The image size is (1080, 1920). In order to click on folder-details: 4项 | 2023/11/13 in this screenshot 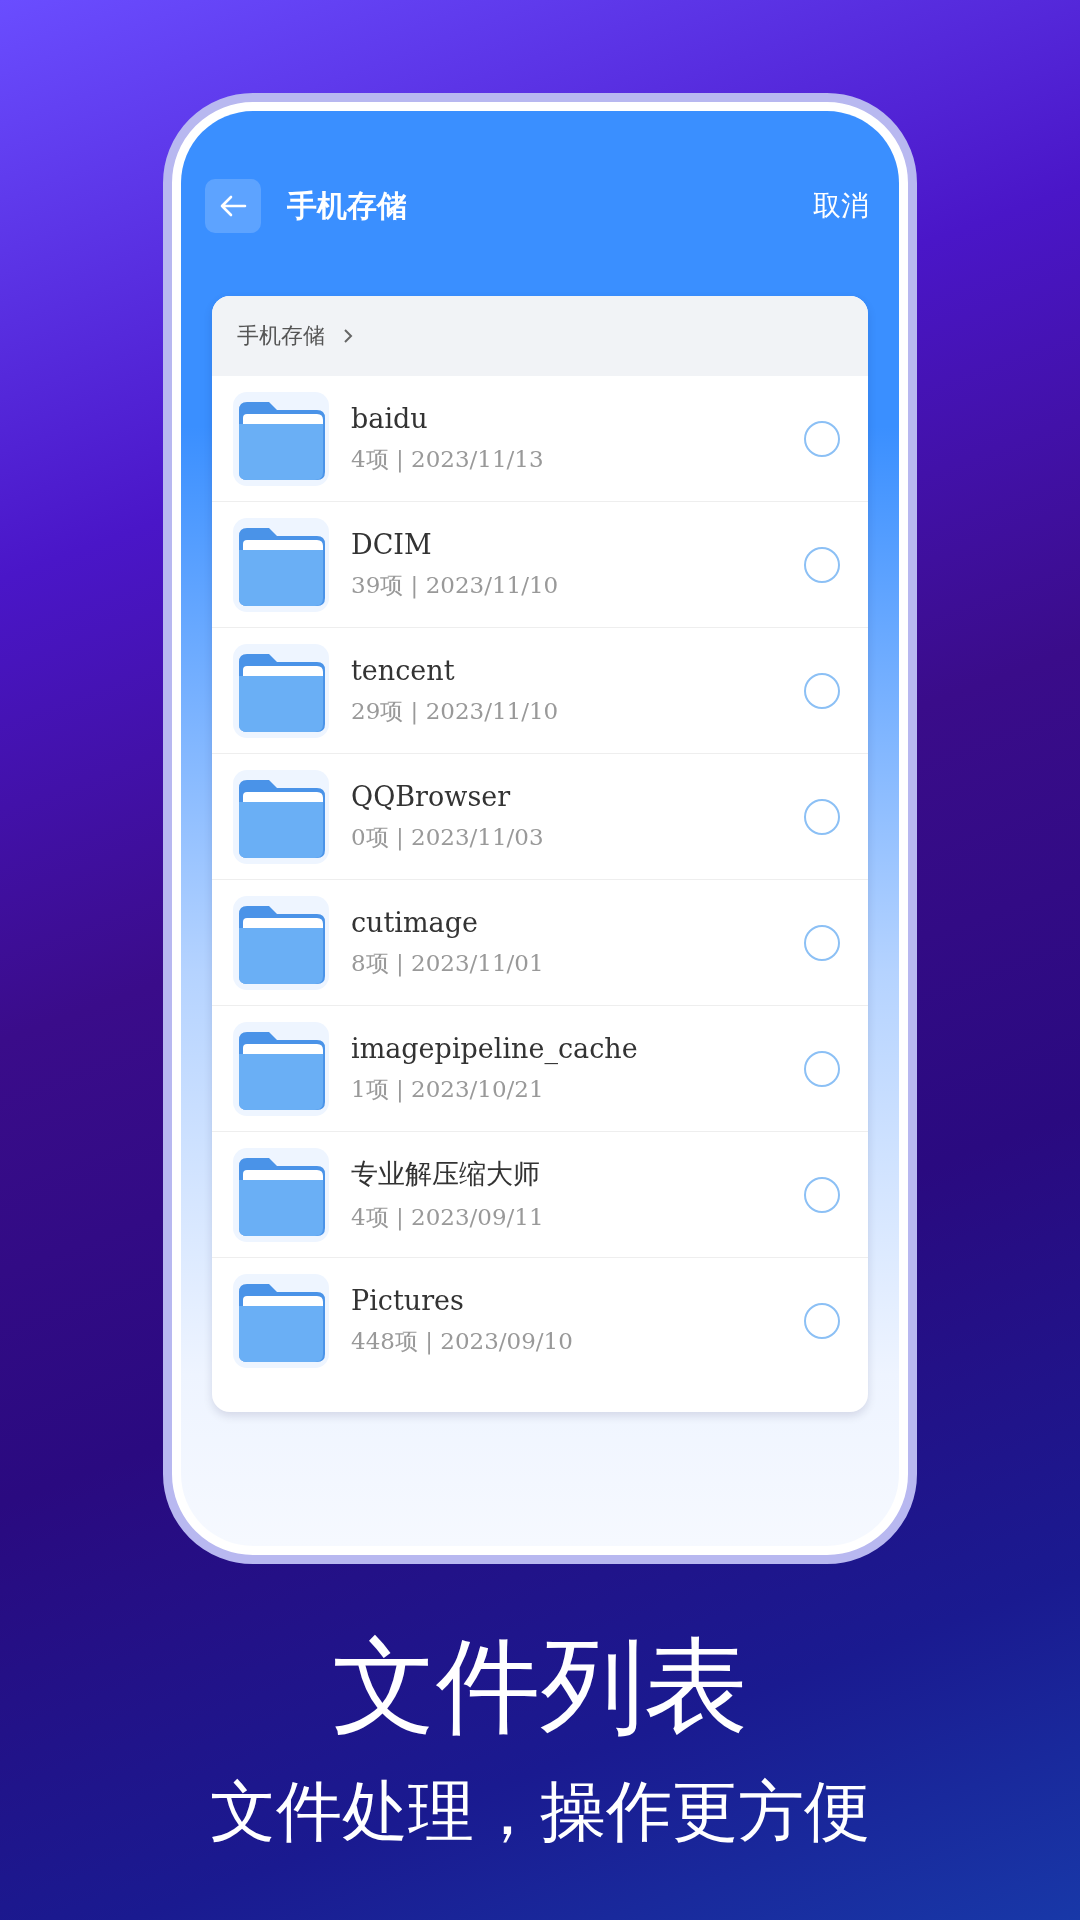, I will do `click(448, 459)`.